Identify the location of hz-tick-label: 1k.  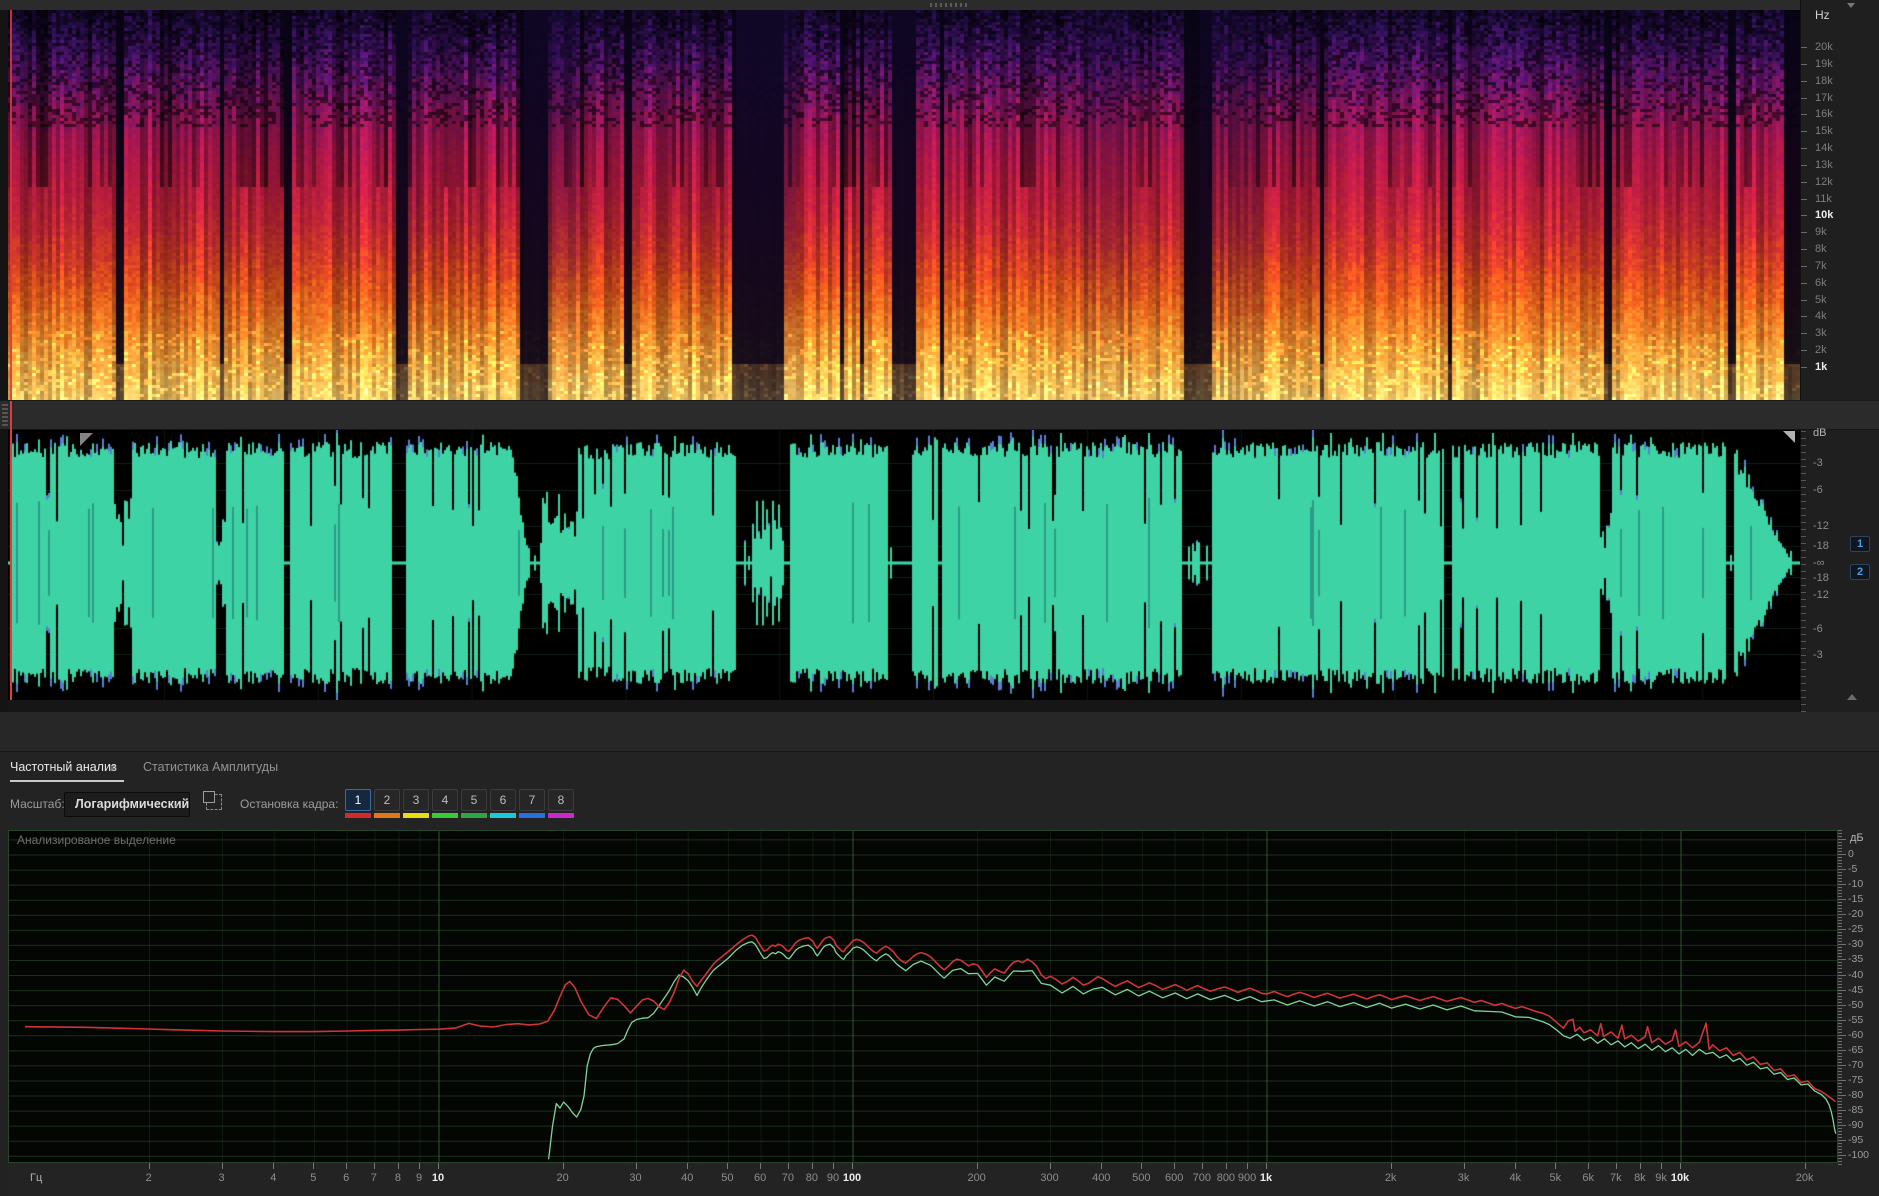
(1821, 367).